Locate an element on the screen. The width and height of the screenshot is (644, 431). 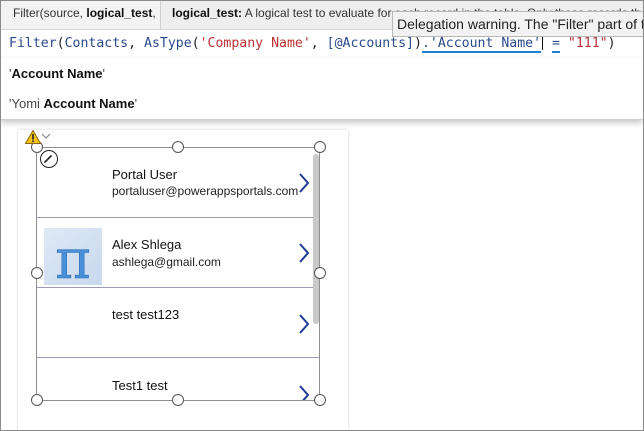
formula-operator: = is located at coordinates (556, 44).